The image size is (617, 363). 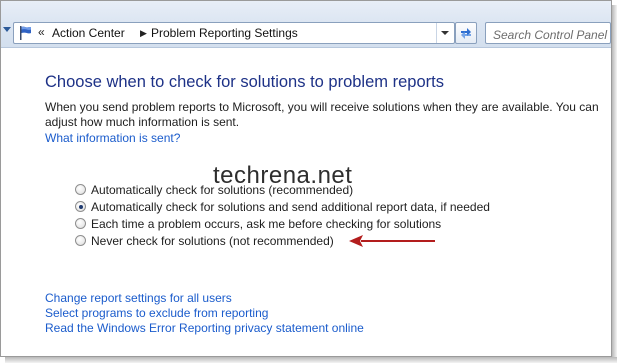 I want to click on radio-never-check, so click(x=80, y=240).